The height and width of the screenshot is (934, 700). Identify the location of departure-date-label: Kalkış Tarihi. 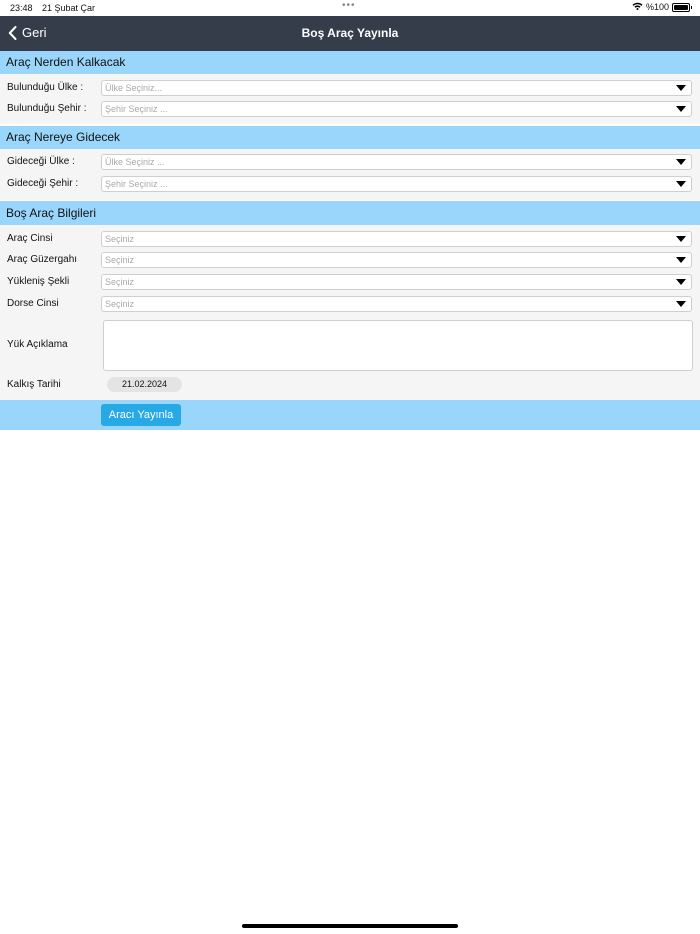
(34, 384).